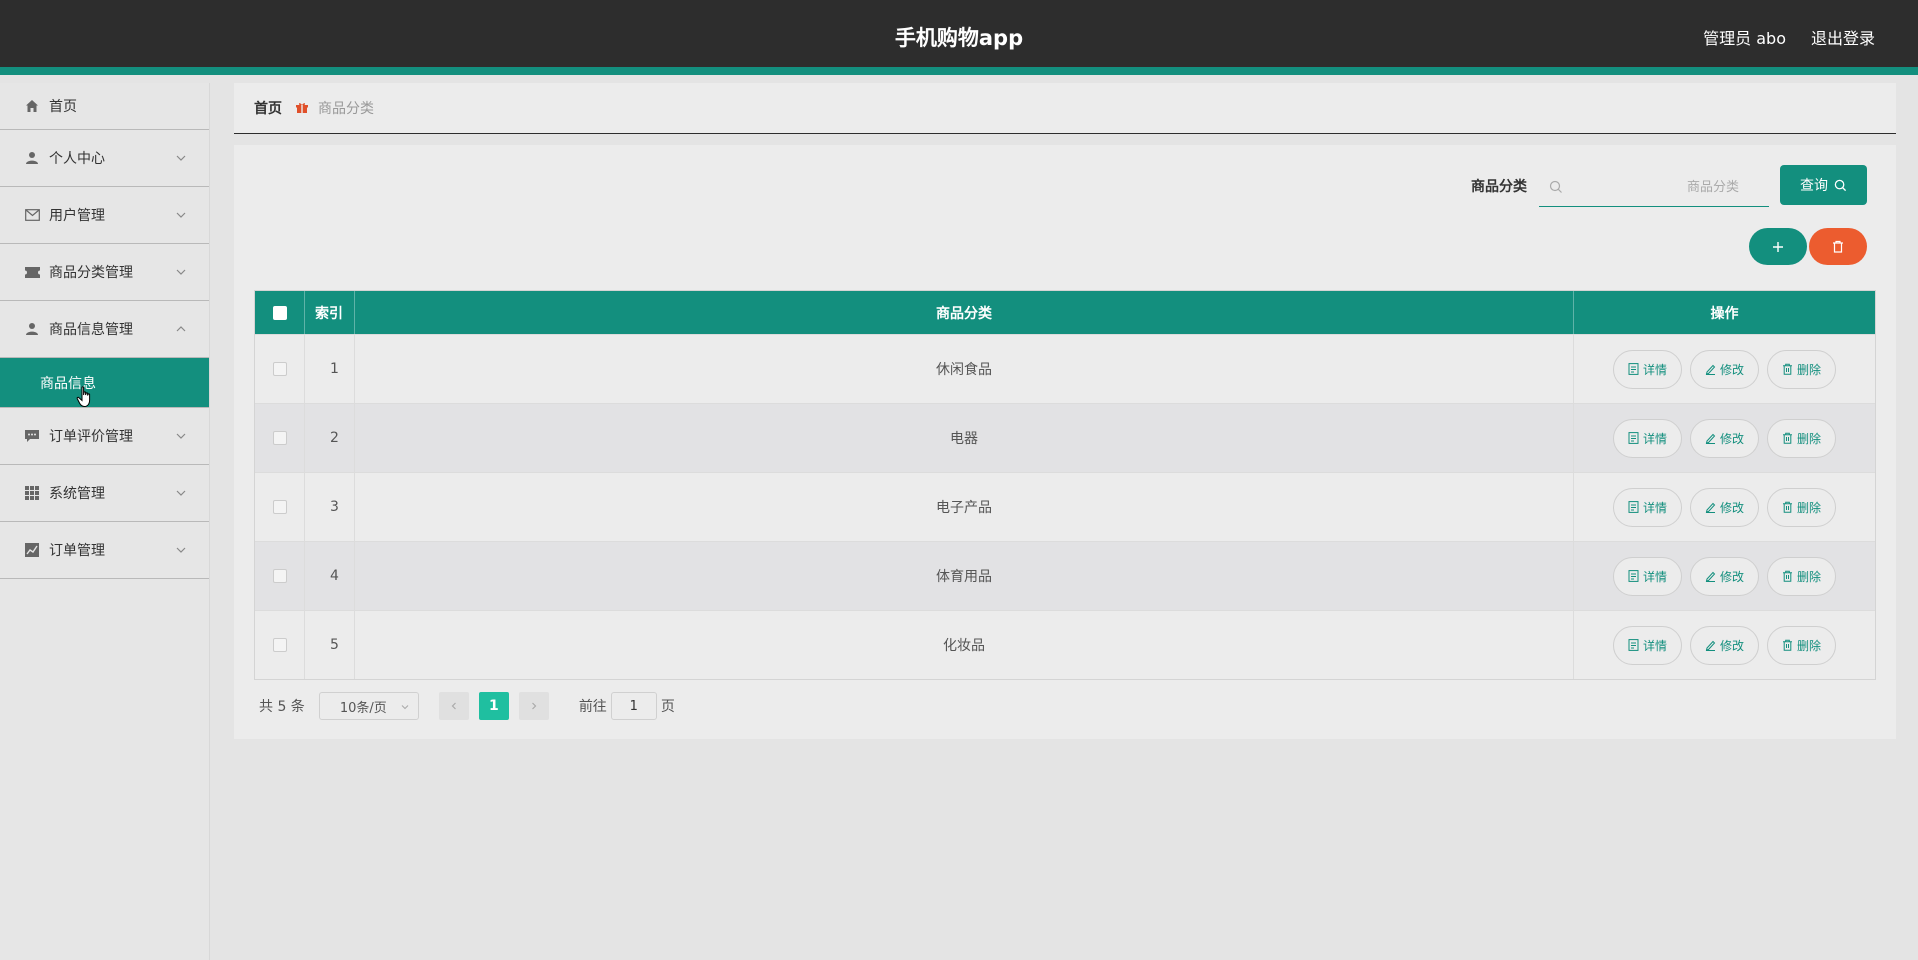 This screenshot has height=960, width=1918. What do you see at coordinates (330, 507) in the screenshot?
I see `row-index: 3` at bounding box center [330, 507].